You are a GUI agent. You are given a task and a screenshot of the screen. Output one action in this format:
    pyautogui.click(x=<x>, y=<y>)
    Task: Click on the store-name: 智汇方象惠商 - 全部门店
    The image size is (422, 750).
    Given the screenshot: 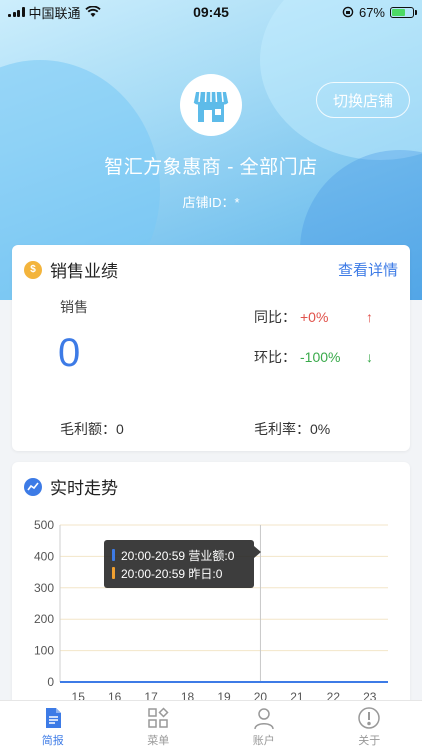 What is the action you would take?
    pyautogui.click(x=211, y=167)
    